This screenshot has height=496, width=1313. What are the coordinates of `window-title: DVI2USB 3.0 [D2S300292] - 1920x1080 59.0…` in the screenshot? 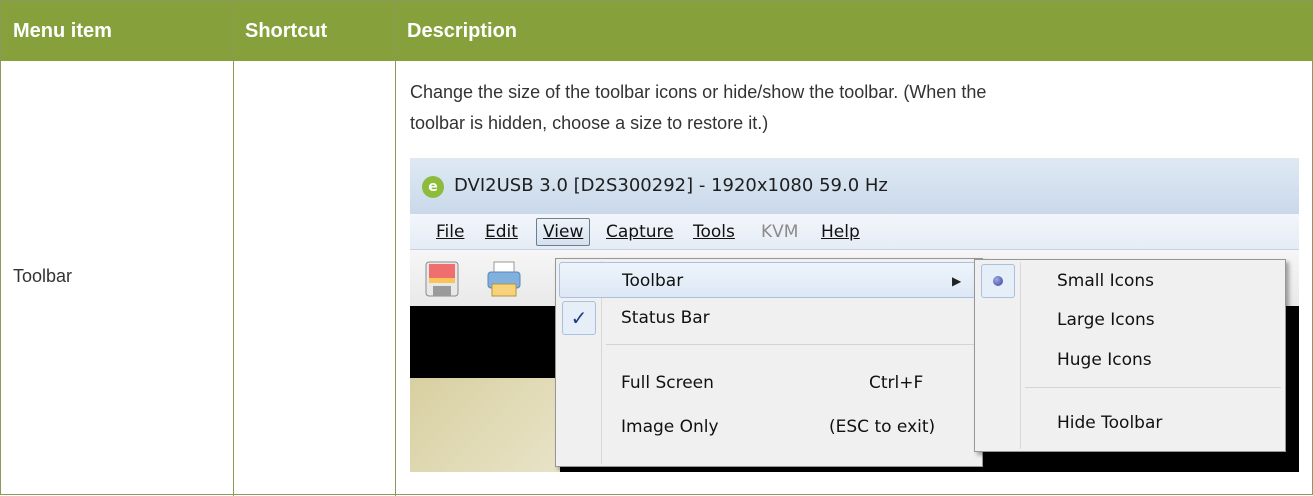 It's located at (671, 185).